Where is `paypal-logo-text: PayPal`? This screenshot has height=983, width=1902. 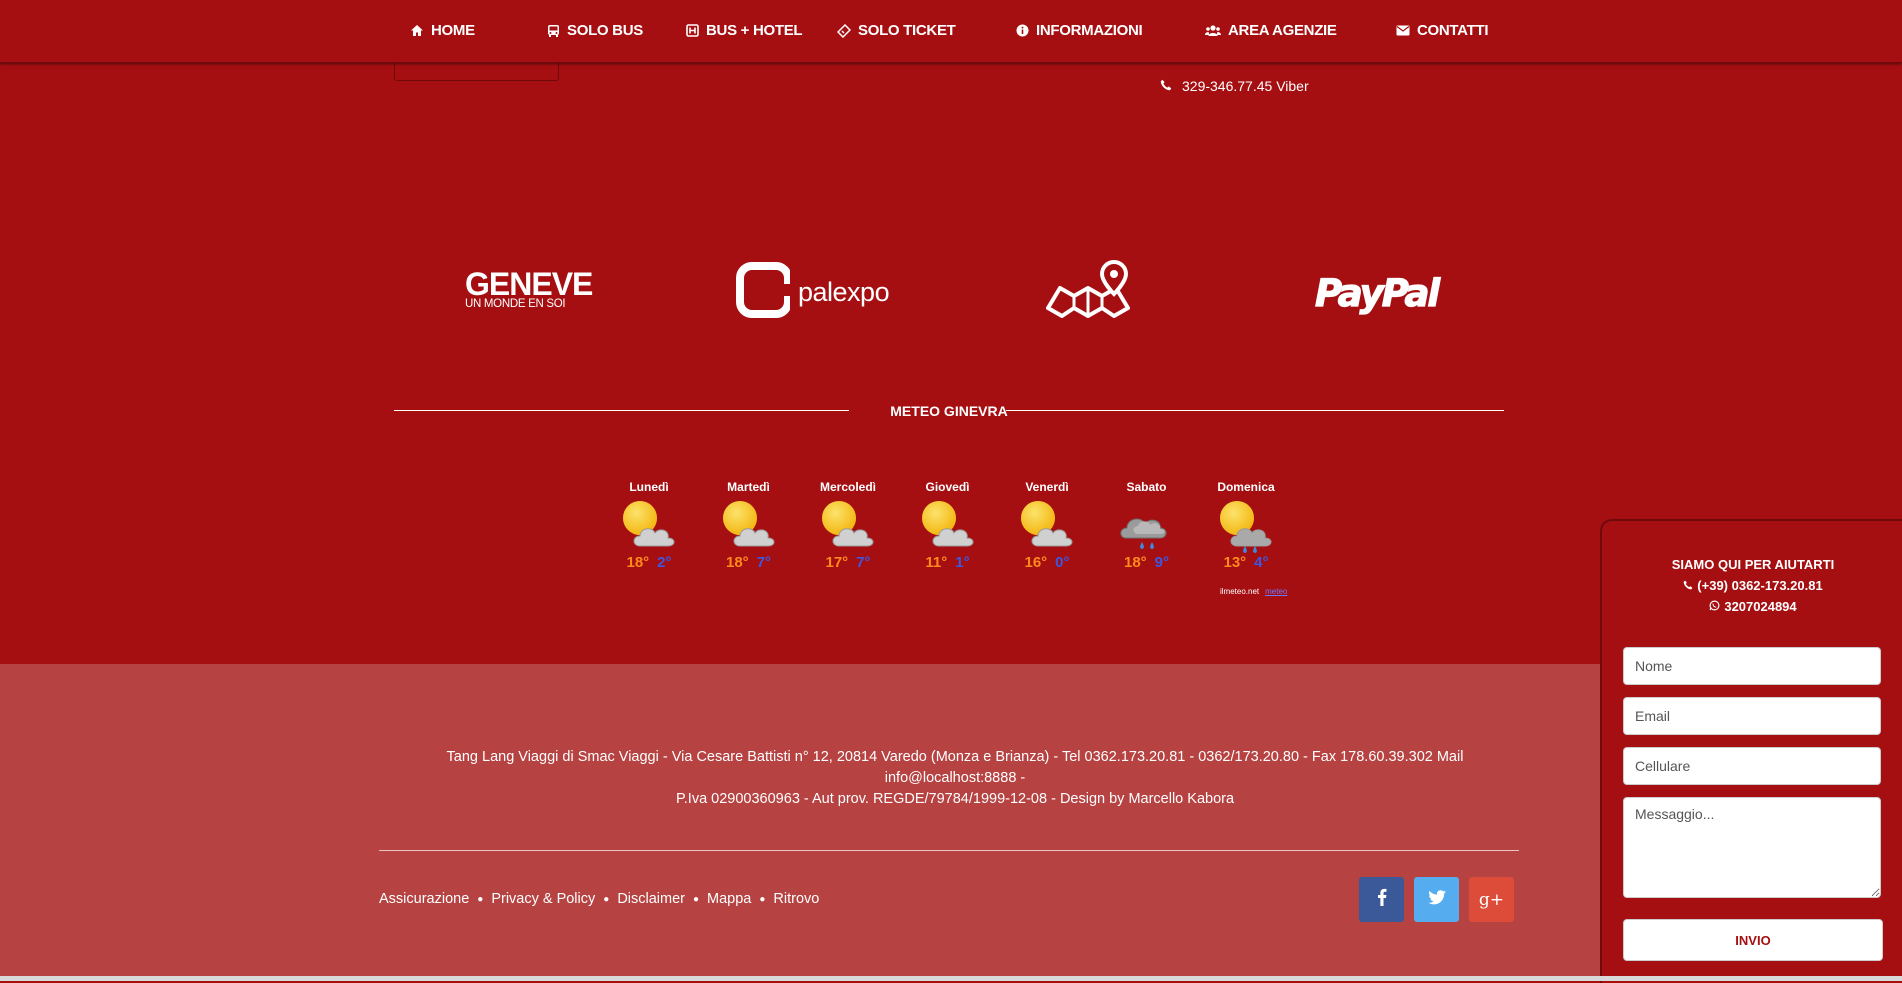
paypal-logo-text: PayPal is located at coordinates (1377, 293).